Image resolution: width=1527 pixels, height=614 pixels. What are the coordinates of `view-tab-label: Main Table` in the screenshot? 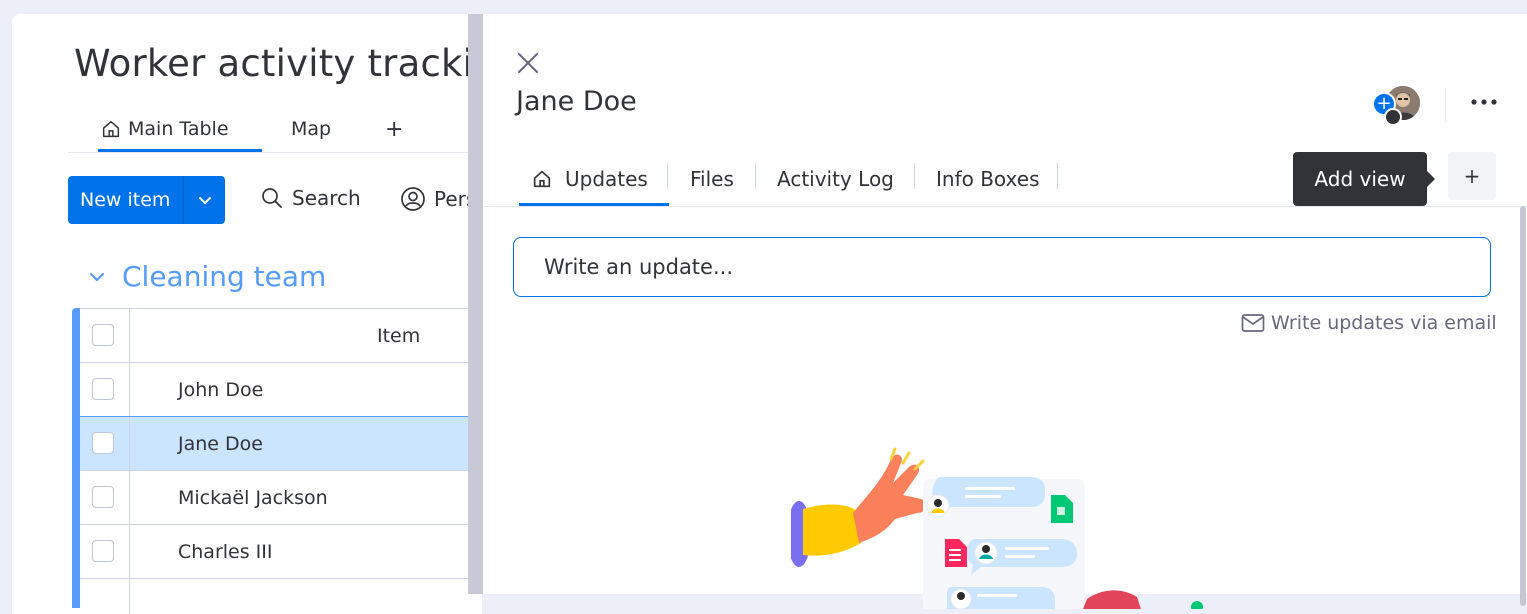 It's located at (178, 128).